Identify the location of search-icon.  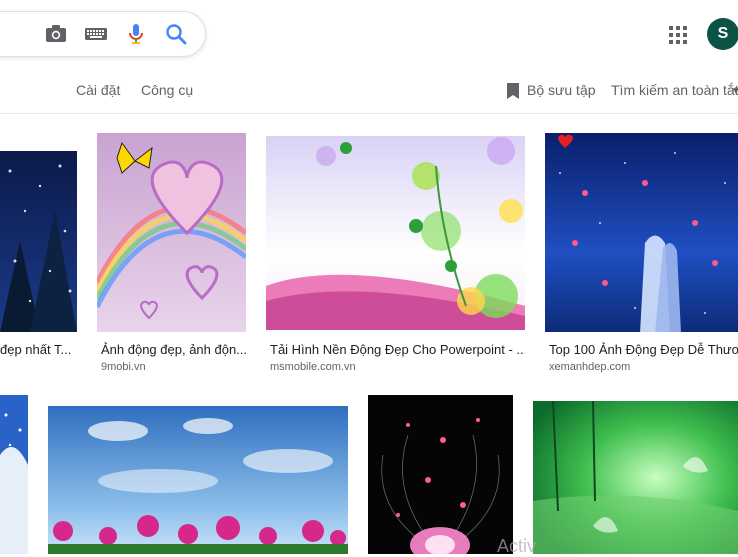
(176, 34).